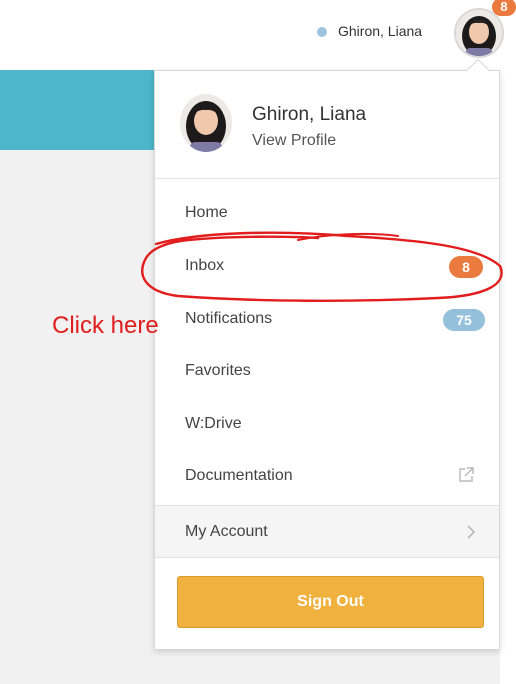 The height and width of the screenshot is (684, 516). I want to click on annotation-label: Click here, so click(105, 325).